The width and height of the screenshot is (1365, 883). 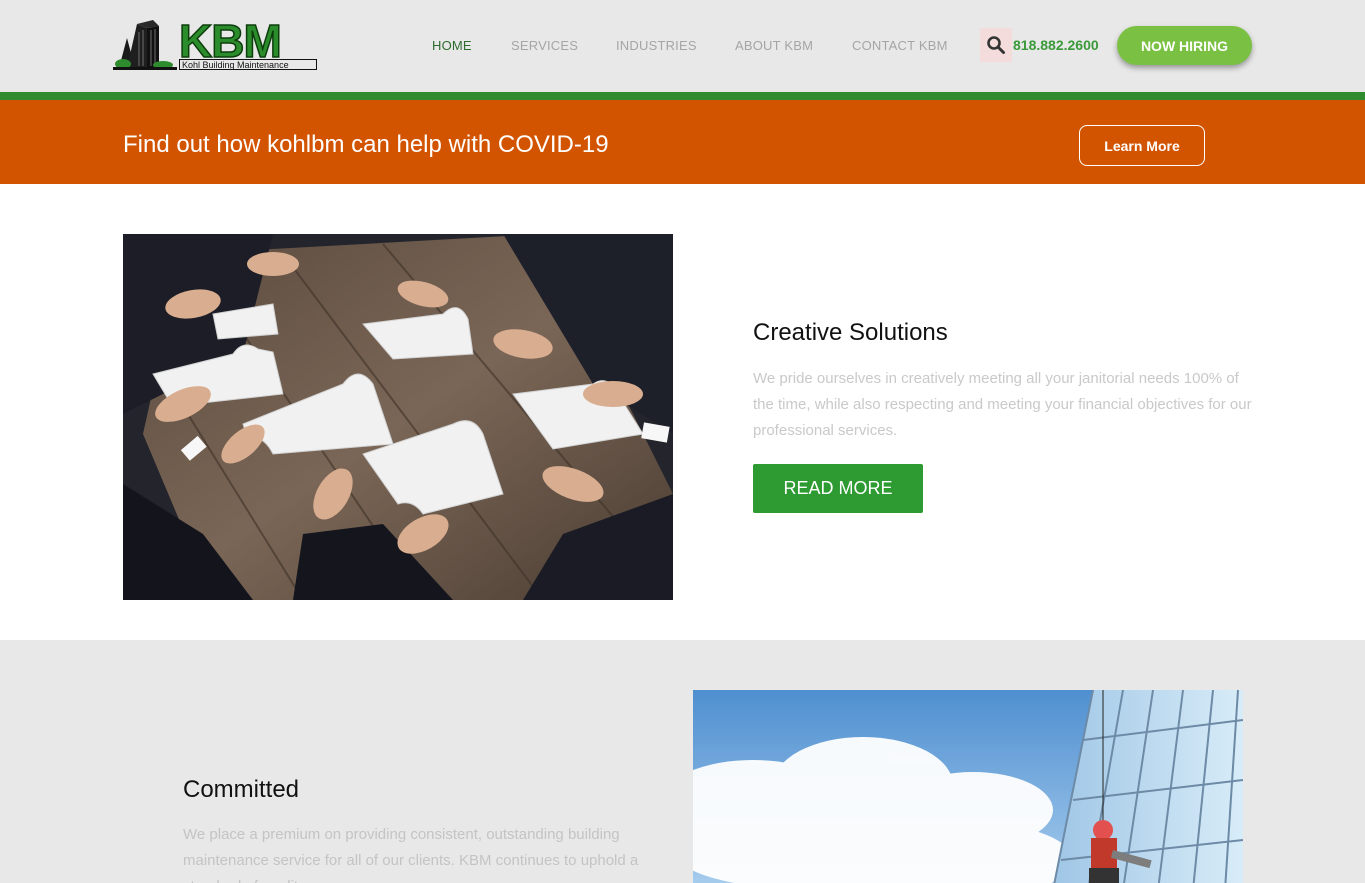 I want to click on logo-tagline: Kohl Building Maintenance, so click(x=248, y=64).